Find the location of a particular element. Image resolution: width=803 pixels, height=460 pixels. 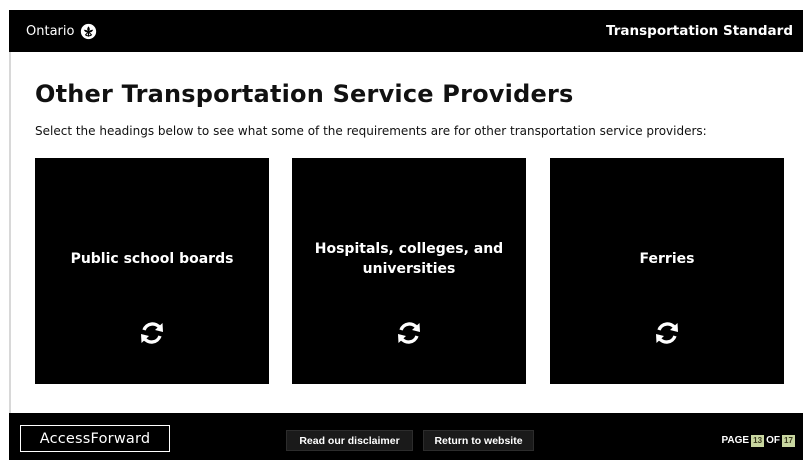

ontario-brand: Ontario is located at coordinates (61, 31).